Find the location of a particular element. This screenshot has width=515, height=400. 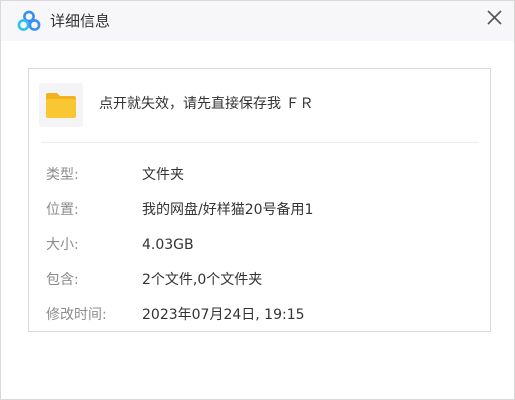

size-label: 大小: is located at coordinates (62, 245).